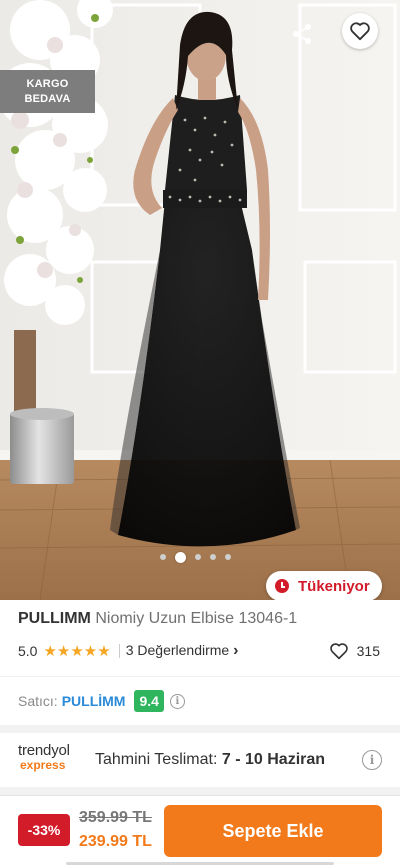  I want to click on heart-outline-icon, so click(338, 651).